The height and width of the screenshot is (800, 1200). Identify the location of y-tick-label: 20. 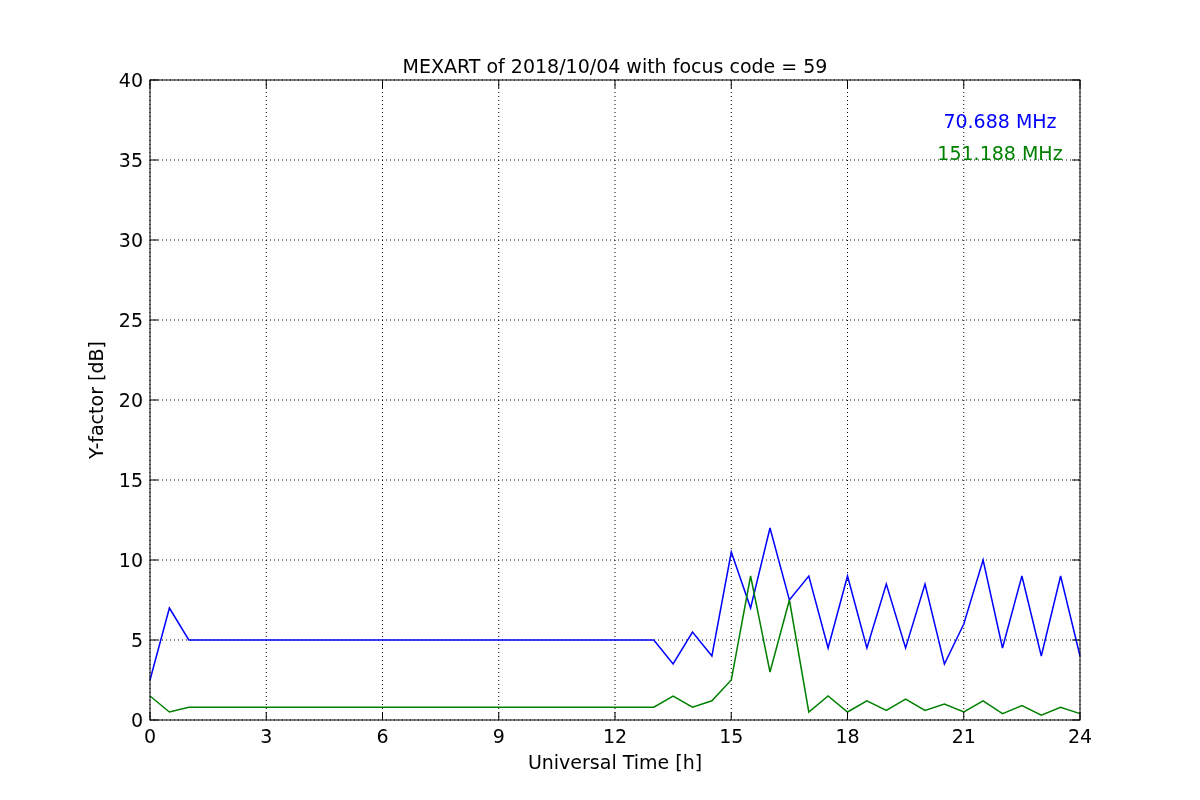
(130, 400).